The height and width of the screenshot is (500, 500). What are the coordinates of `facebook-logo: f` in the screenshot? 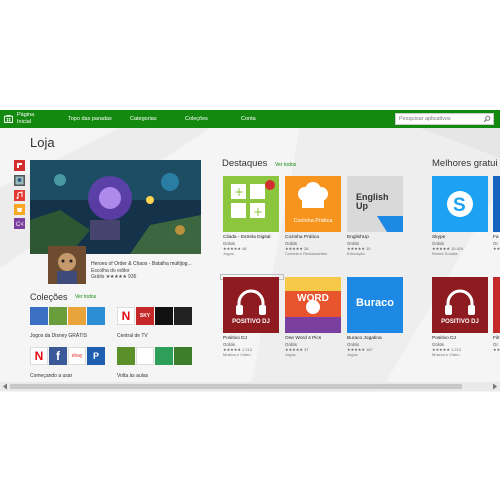 It's located at (58, 356).